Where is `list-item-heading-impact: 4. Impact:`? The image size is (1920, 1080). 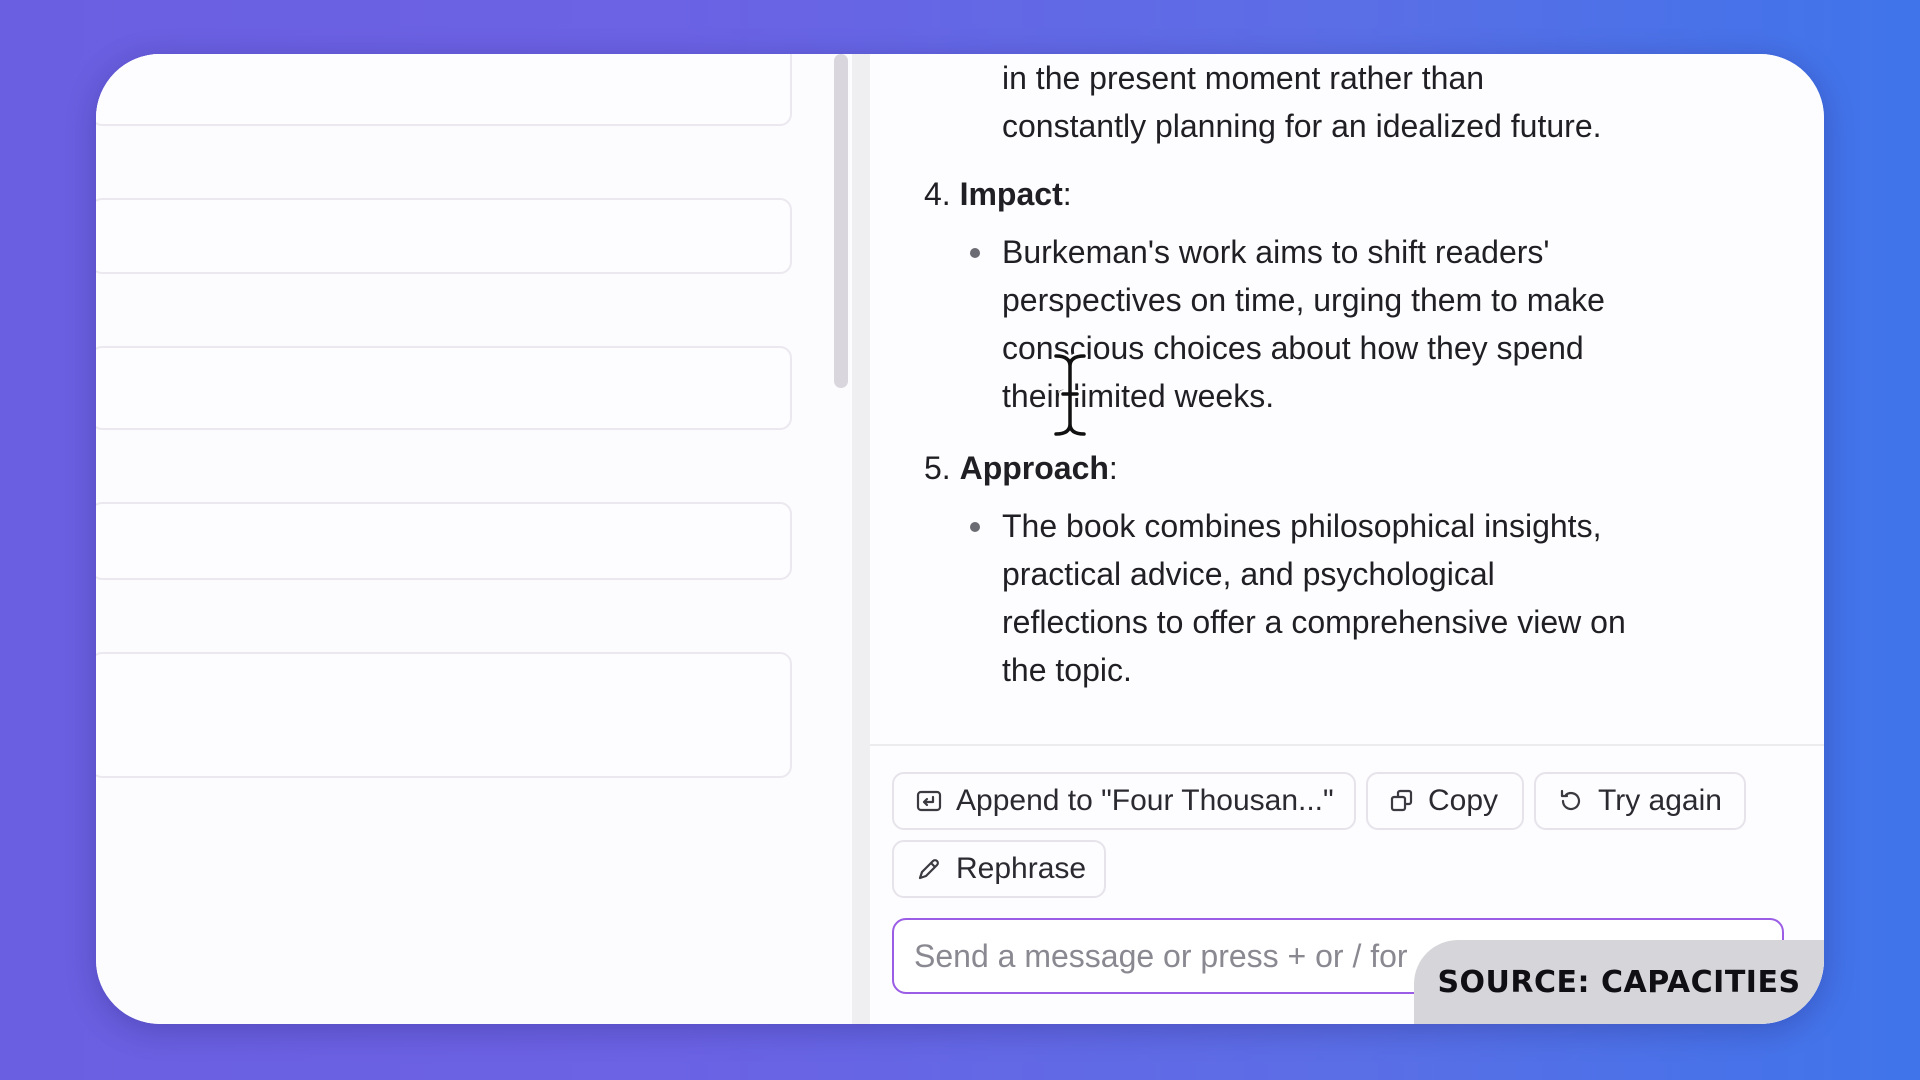
list-item-heading-impact: 4. Impact: is located at coordinates (998, 194).